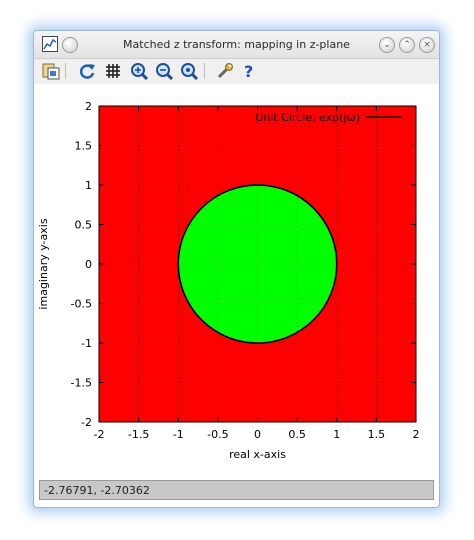 The width and height of the screenshot is (474, 540). I want to click on y-tick-label: -2, so click(86, 422).